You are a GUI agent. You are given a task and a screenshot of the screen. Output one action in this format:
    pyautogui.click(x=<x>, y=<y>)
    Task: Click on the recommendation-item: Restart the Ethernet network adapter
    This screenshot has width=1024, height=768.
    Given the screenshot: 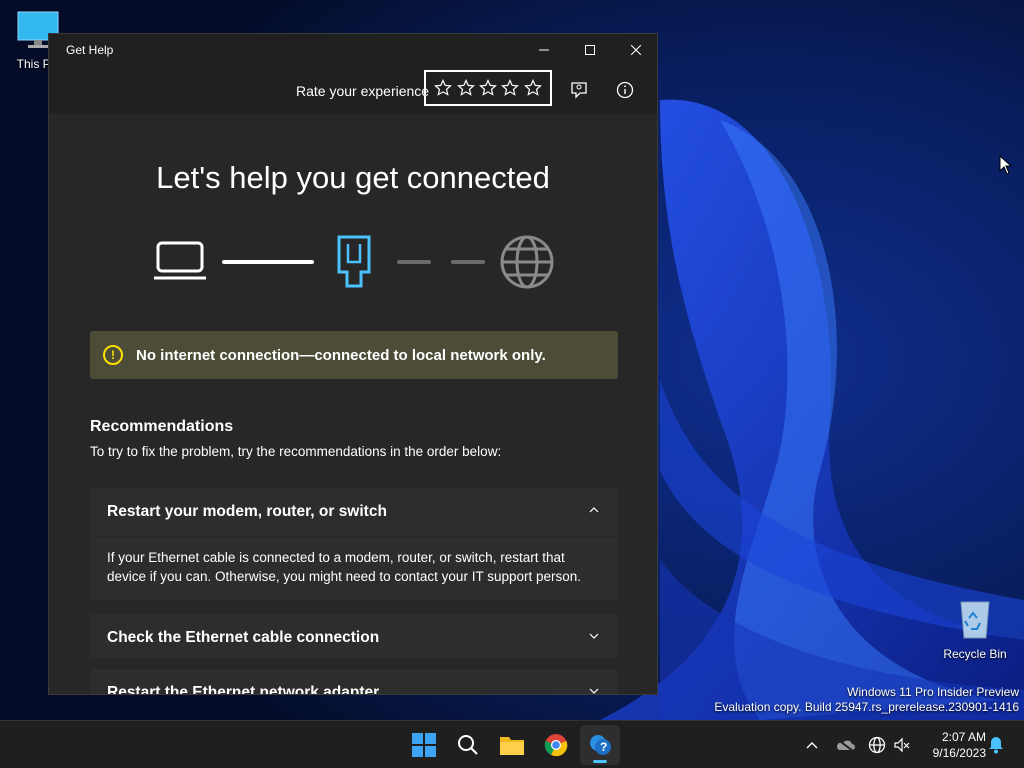 What is the action you would take?
    pyautogui.click(x=354, y=681)
    